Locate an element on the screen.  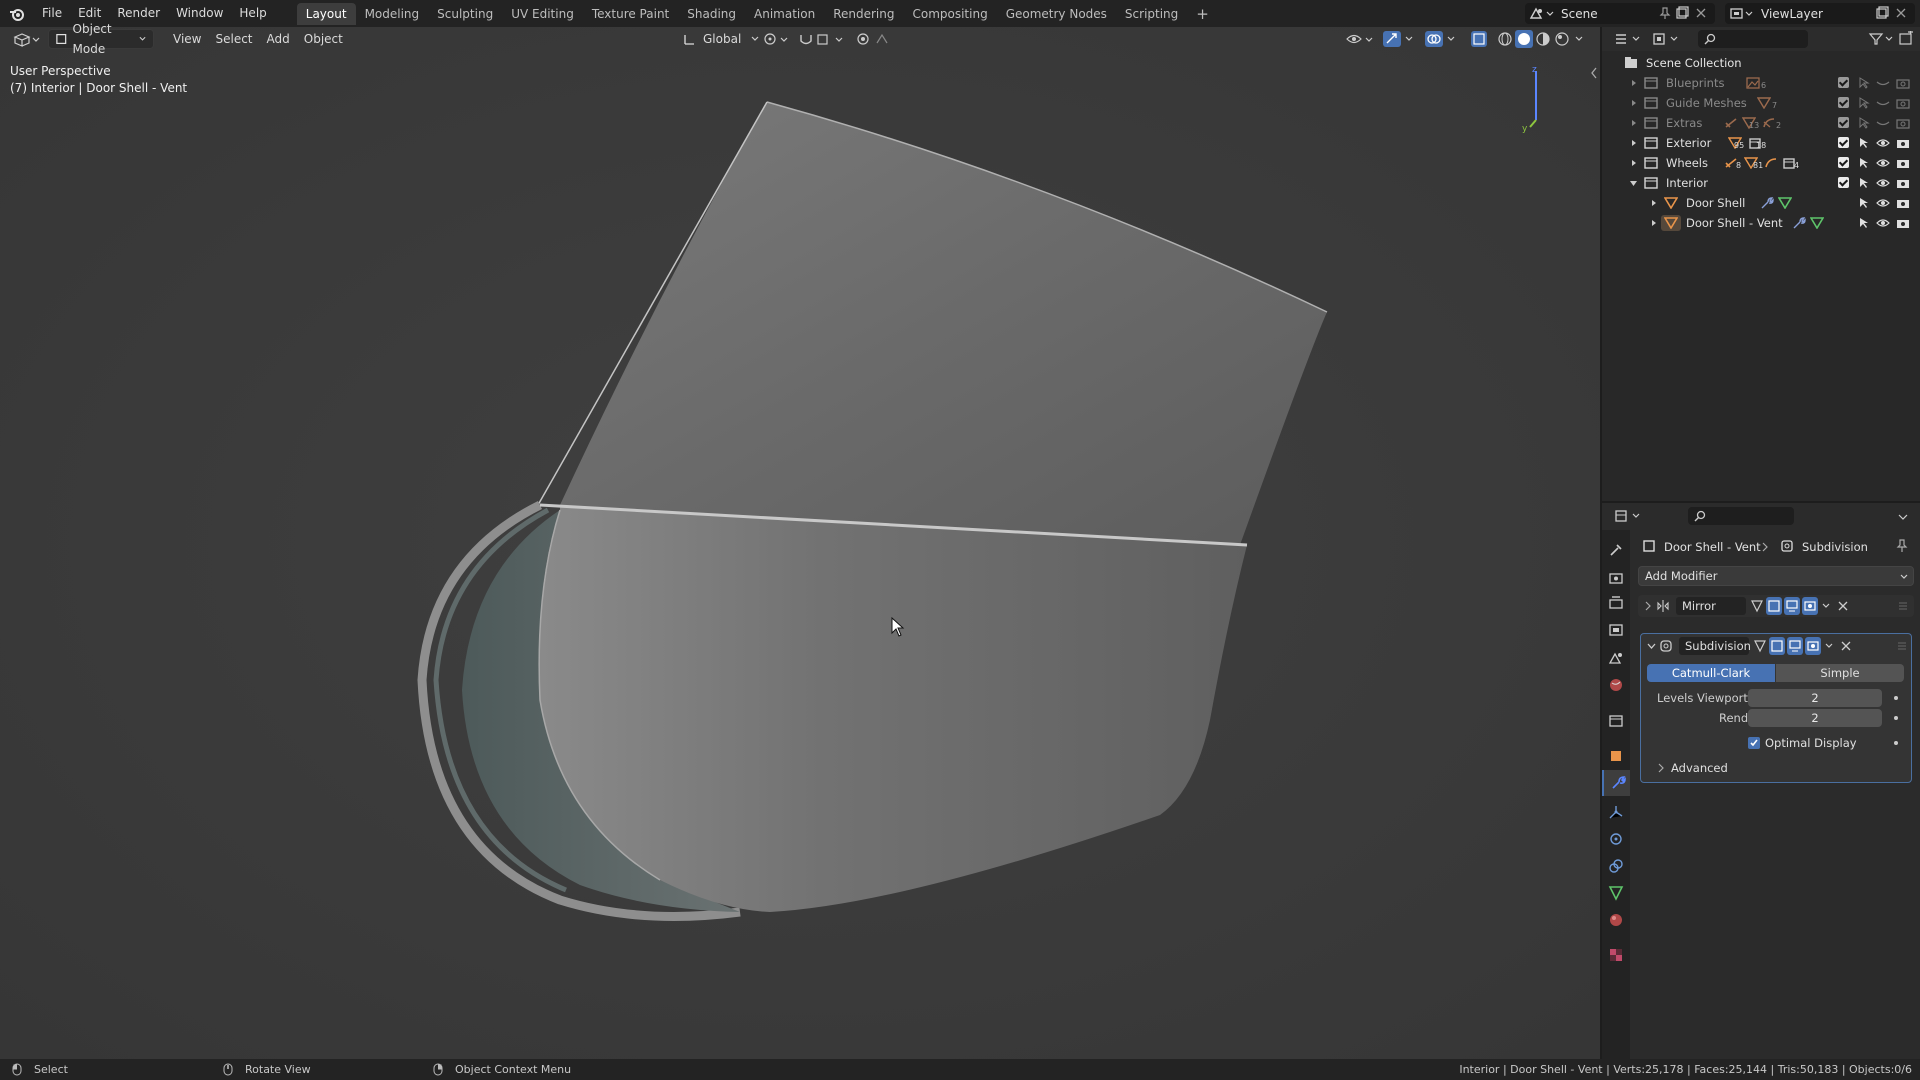
viewport-toggle-icon is located at coordinates (1792, 606).